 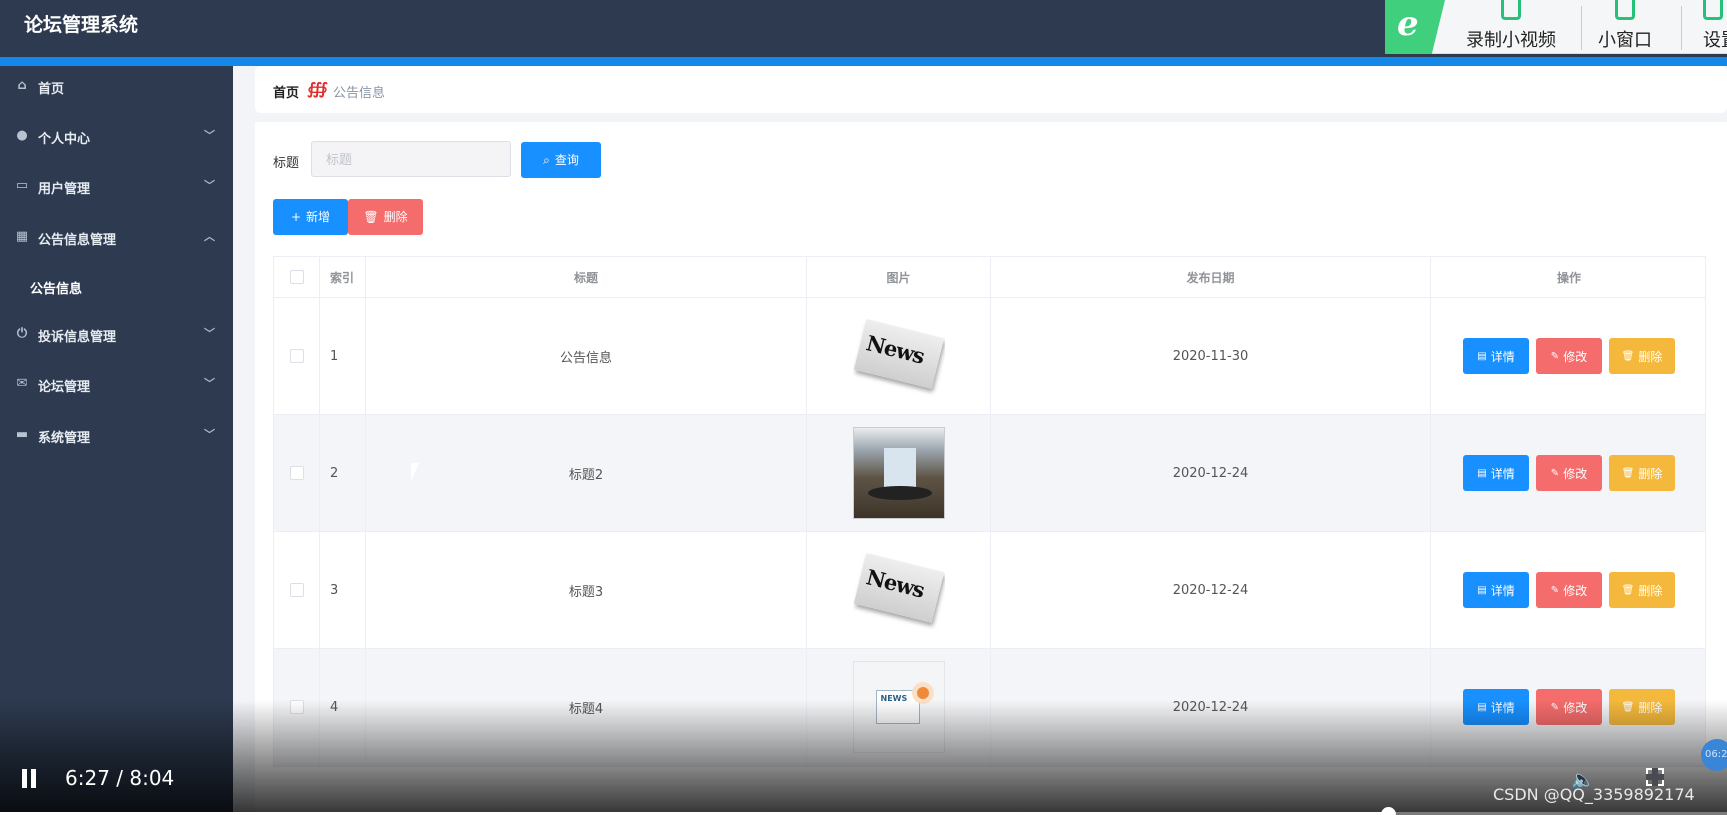 I want to click on sidebar-item-forum: ✉ 论坛管理 ﹀, so click(x=116, y=384).